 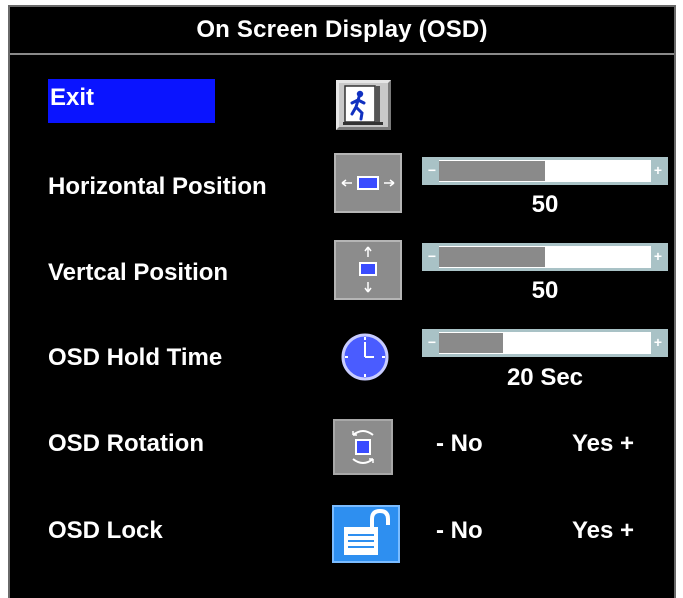 What do you see at coordinates (105, 531) in the screenshot?
I see `menu-item-osd-lock: OSD Lock` at bounding box center [105, 531].